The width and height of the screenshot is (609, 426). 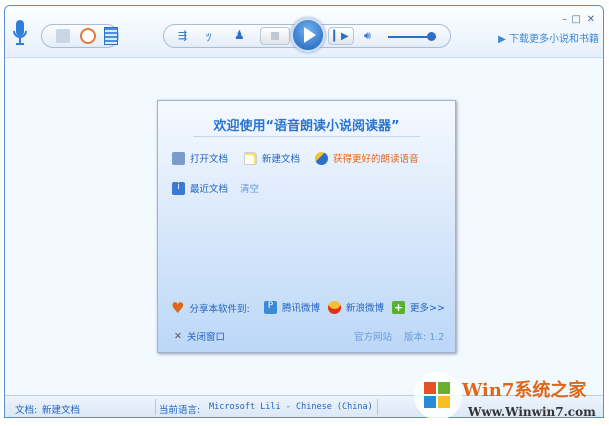 What do you see at coordinates (531, 412) in the screenshot?
I see `svg-text: Www.Winwin7.com` at bounding box center [531, 412].